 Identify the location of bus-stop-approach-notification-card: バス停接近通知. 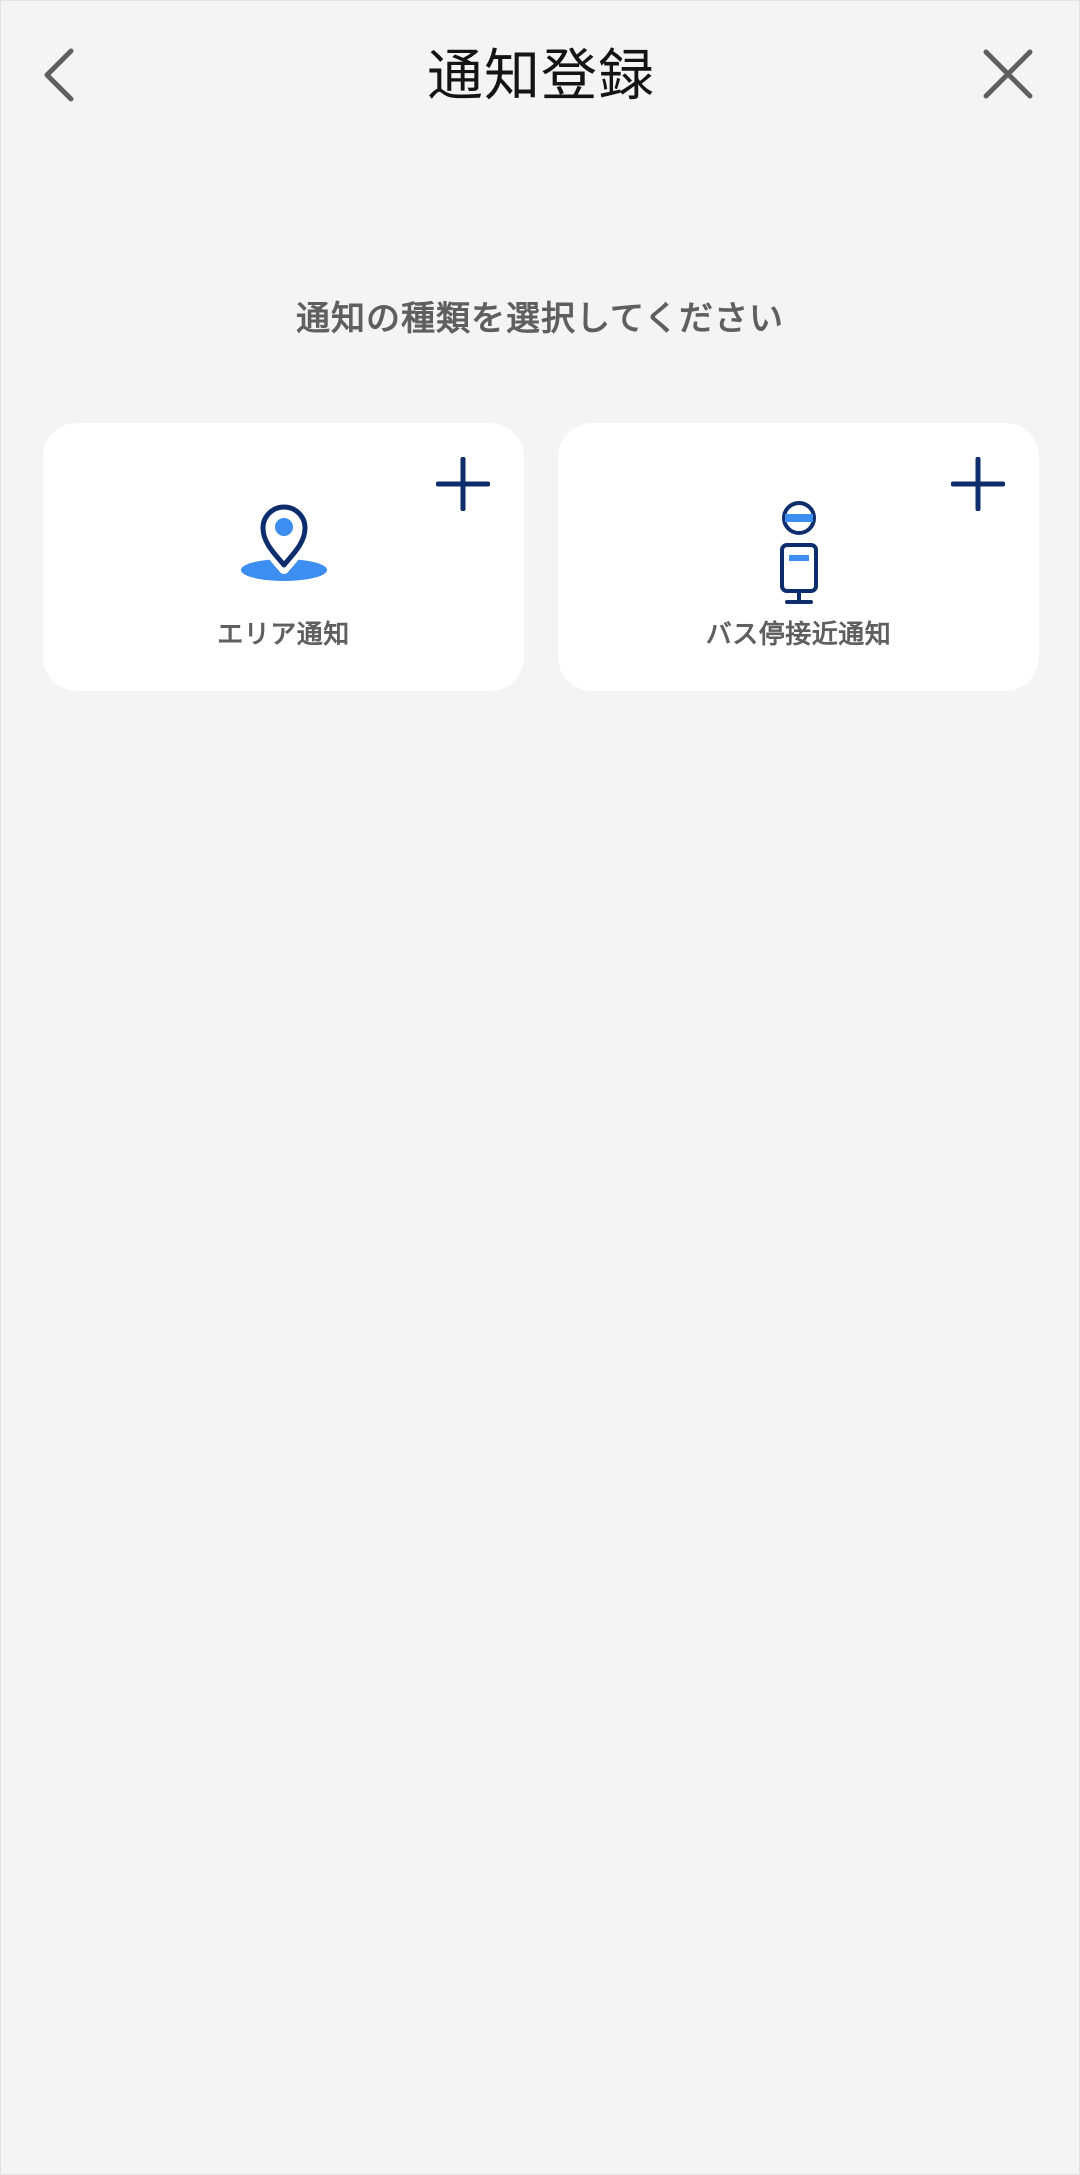
(798, 557).